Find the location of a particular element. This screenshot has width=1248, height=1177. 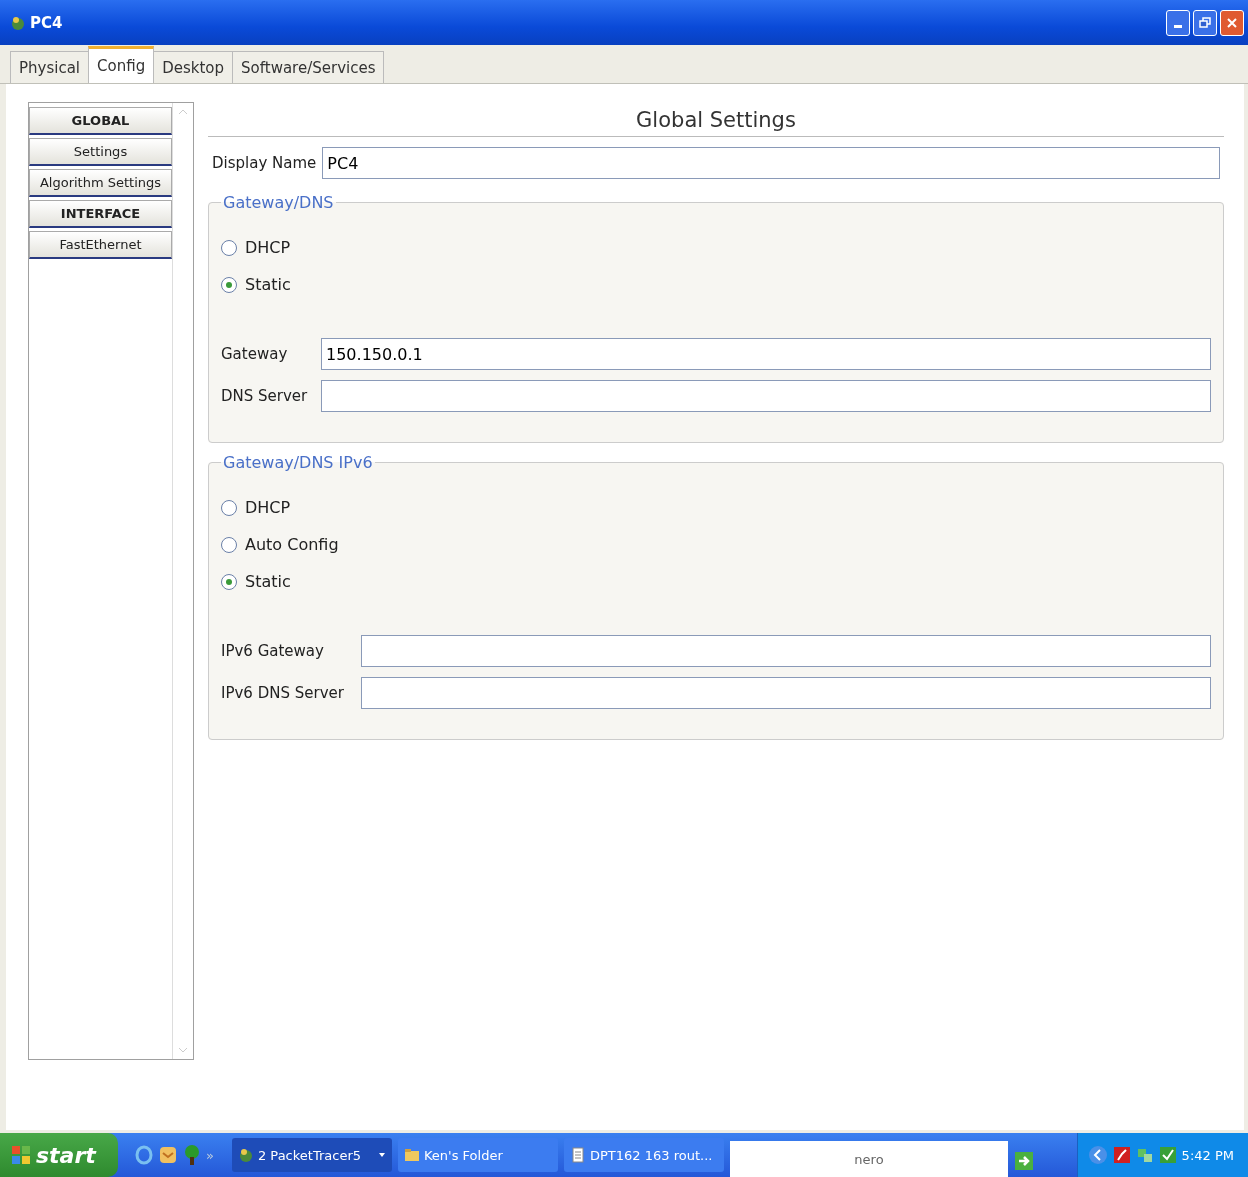

window-title: PC4 is located at coordinates (46, 22).